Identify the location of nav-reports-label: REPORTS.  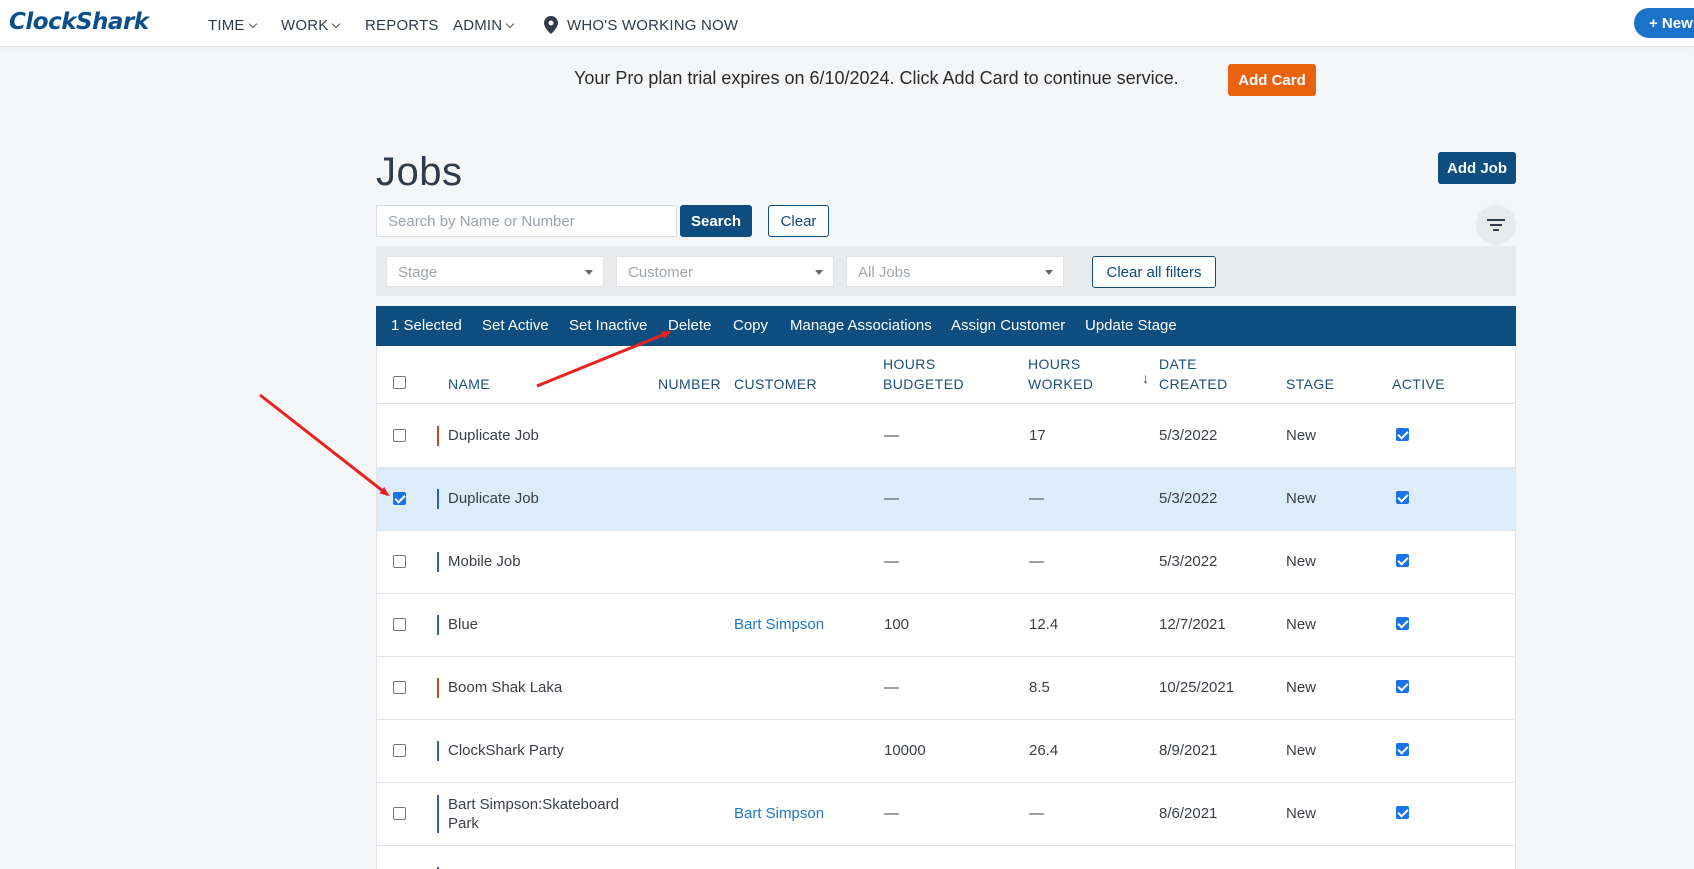
(402, 25).